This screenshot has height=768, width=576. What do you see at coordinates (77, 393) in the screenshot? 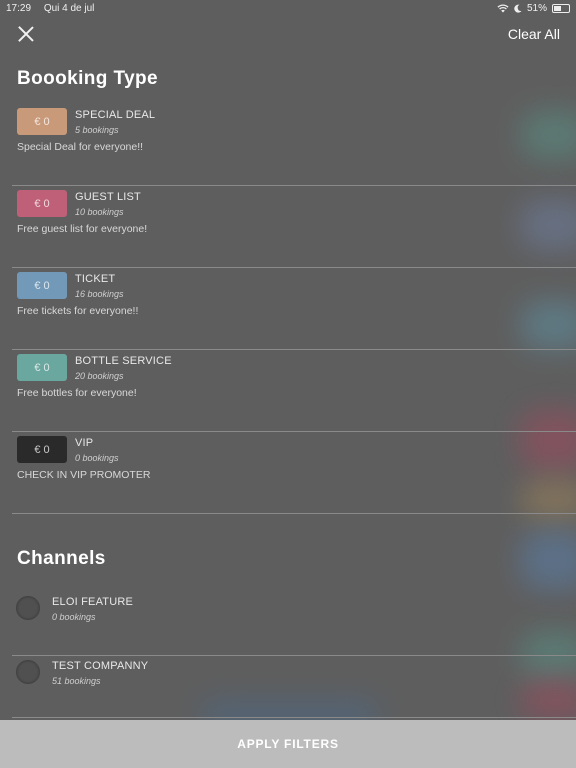
I see `booking-type-description: Free bottles for everyone!` at bounding box center [77, 393].